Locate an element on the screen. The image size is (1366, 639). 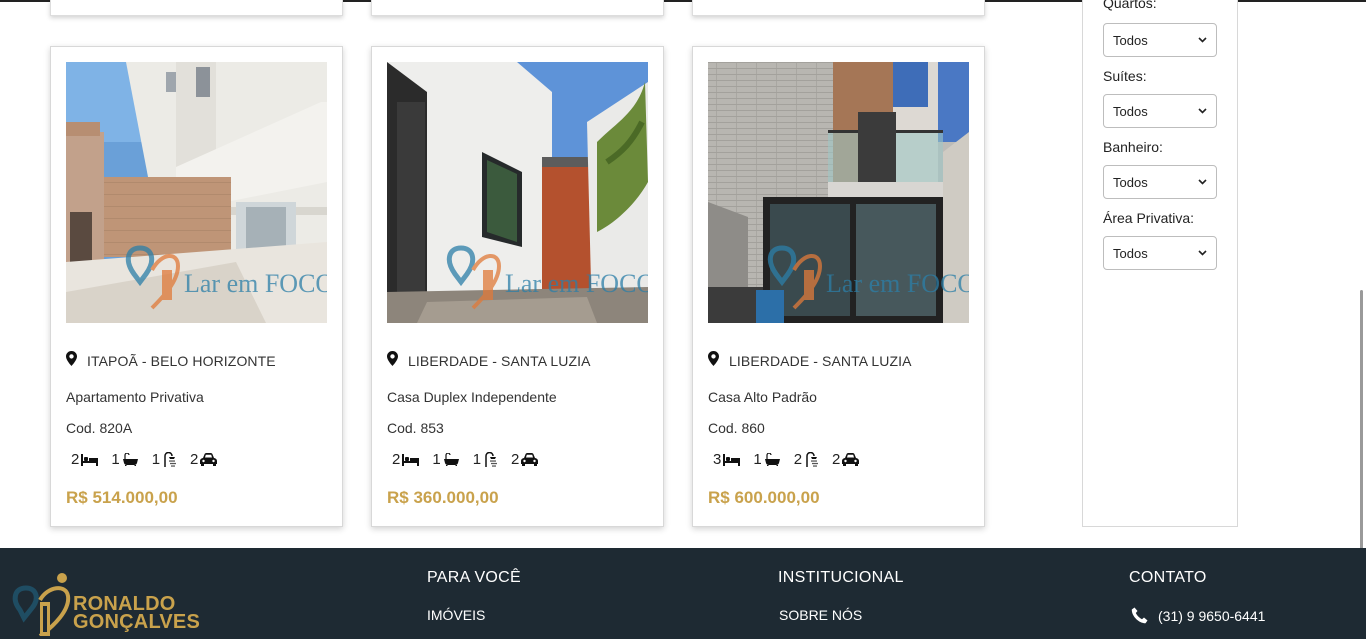
area-select-value: Todos is located at coordinates (1130, 253).